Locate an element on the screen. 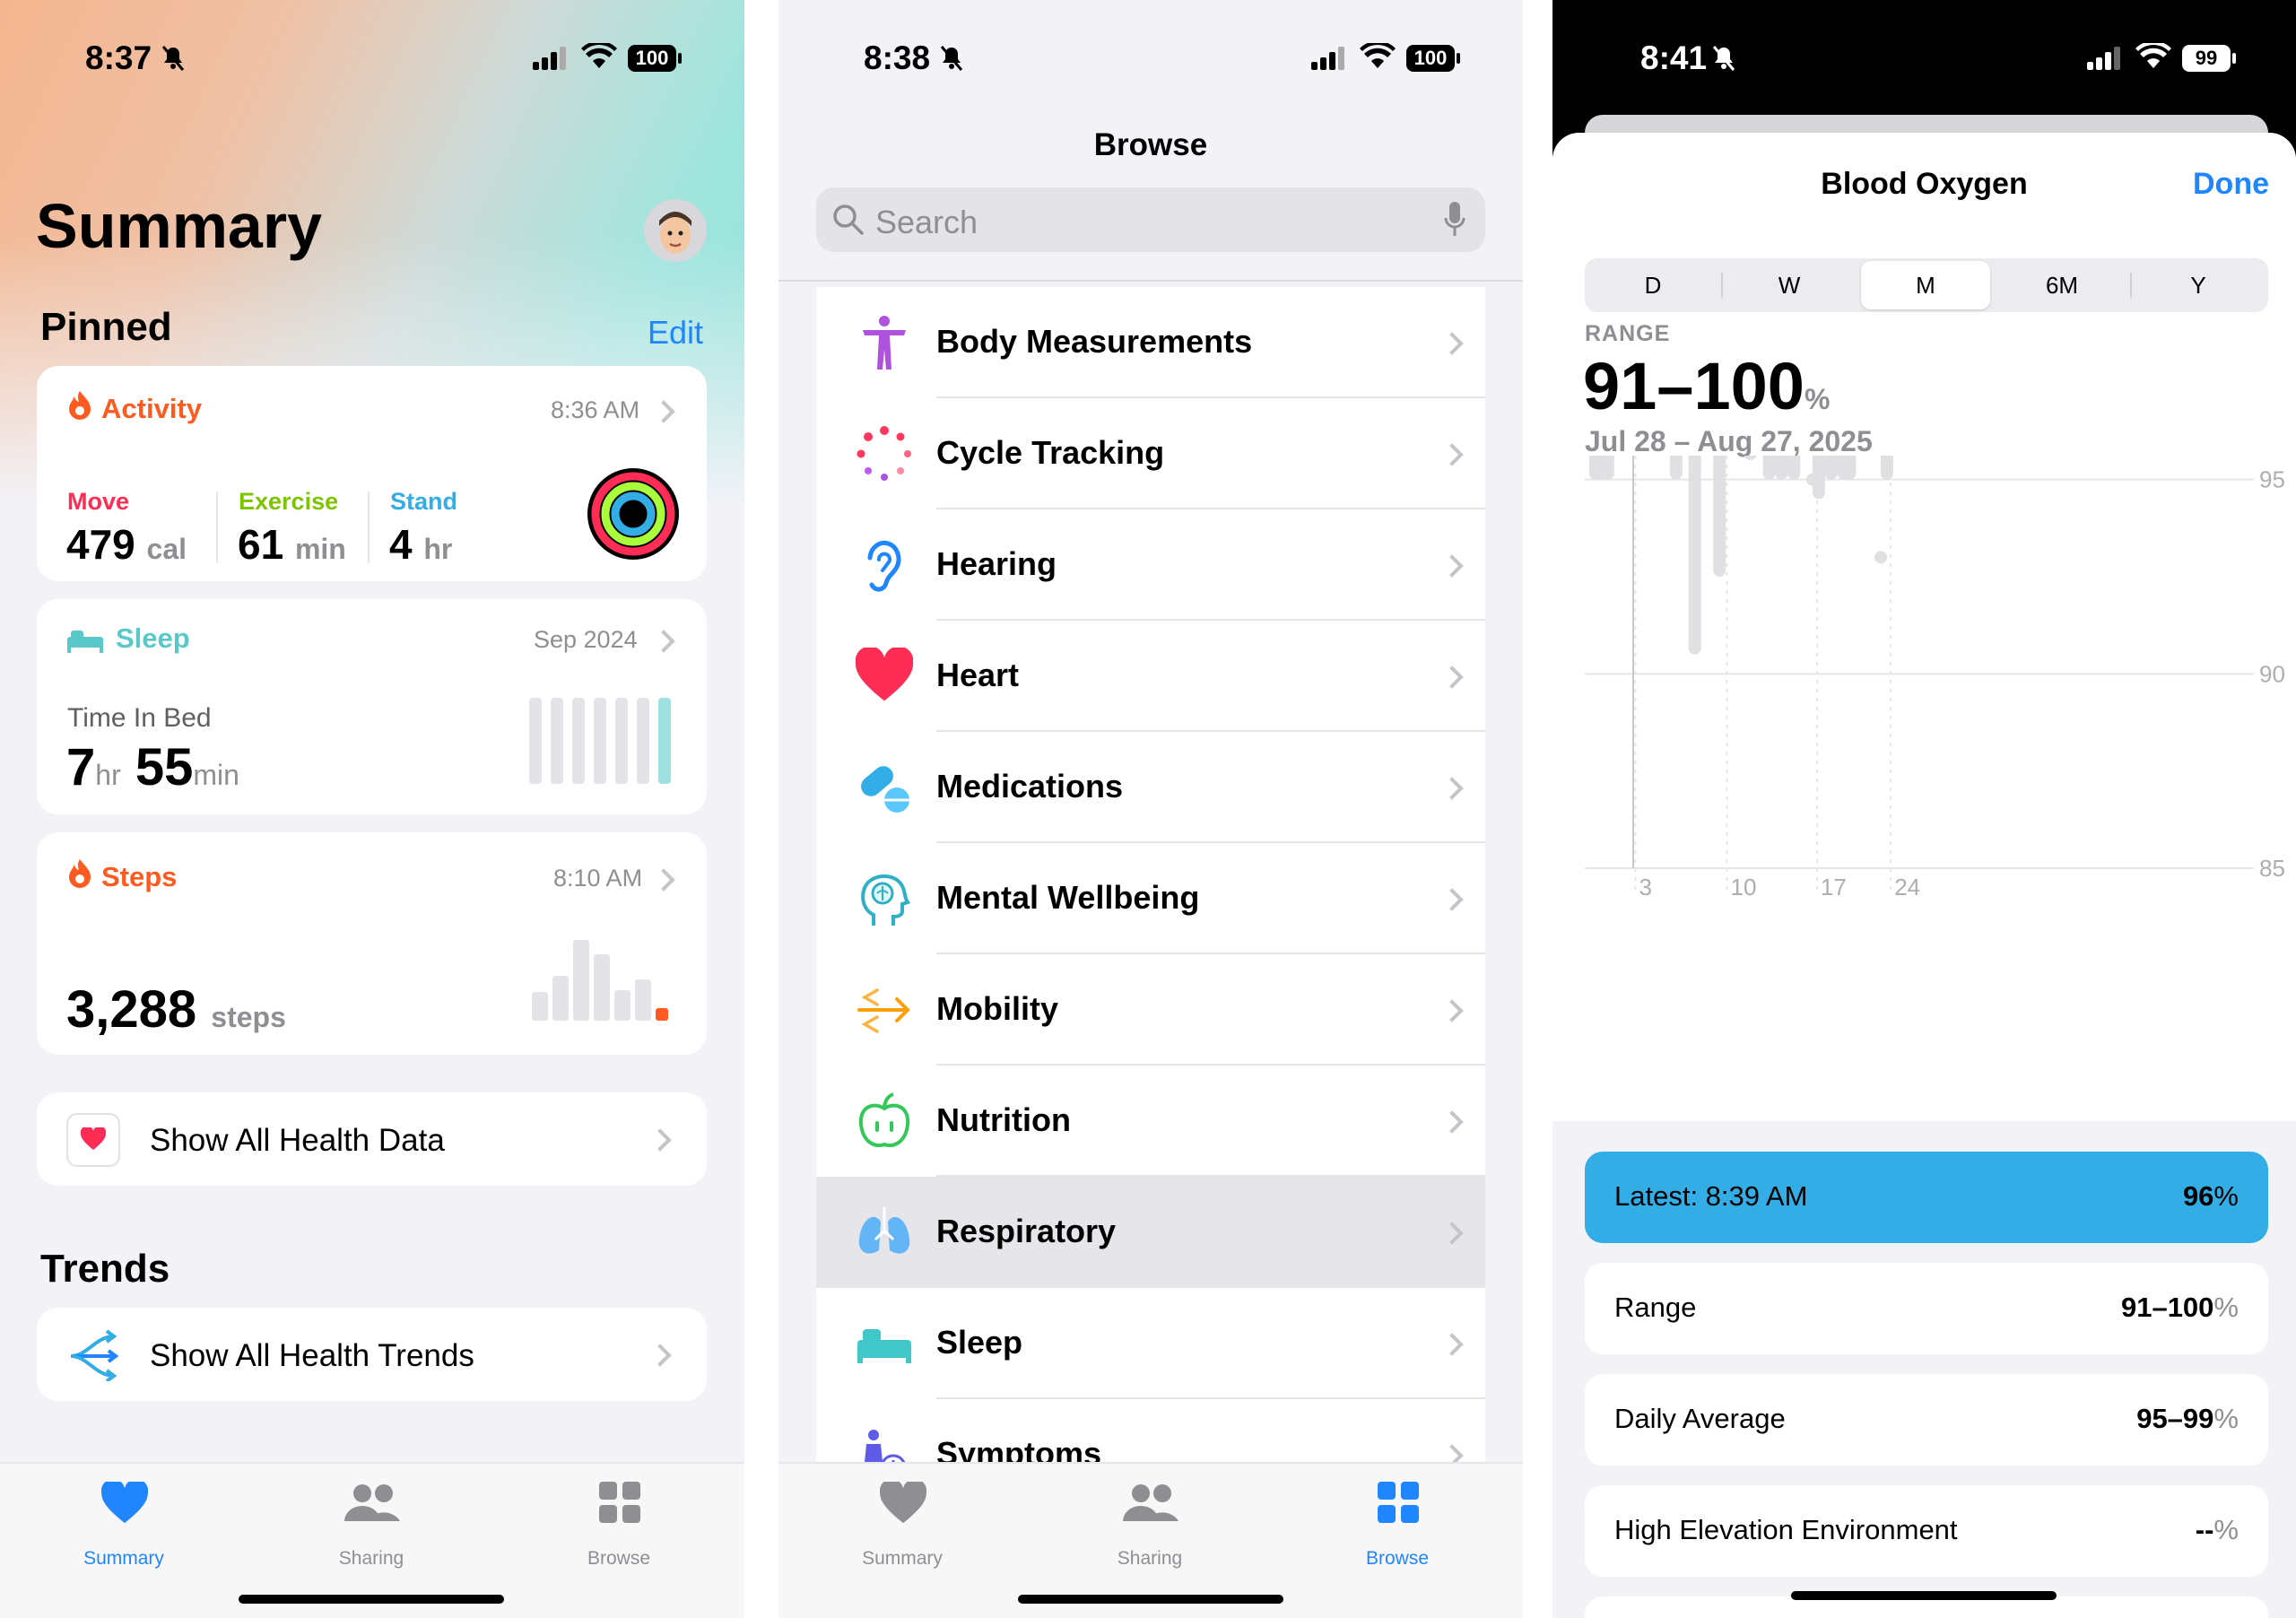  sheet-title: Blood Oxygen is located at coordinates (1924, 184).